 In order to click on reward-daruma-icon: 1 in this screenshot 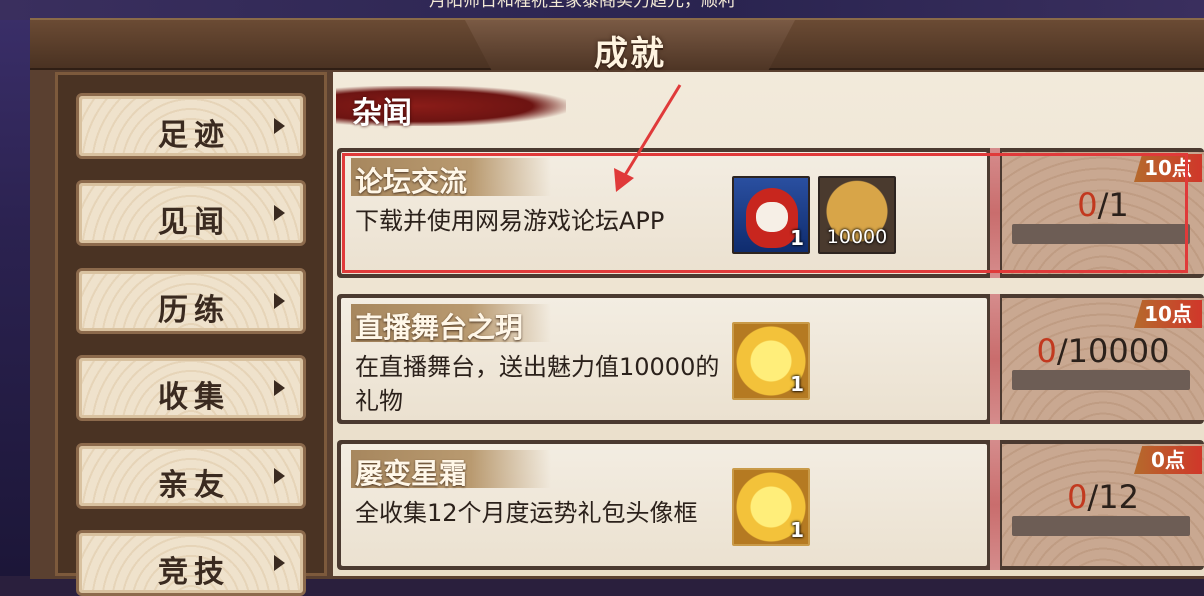, I will do `click(771, 215)`.